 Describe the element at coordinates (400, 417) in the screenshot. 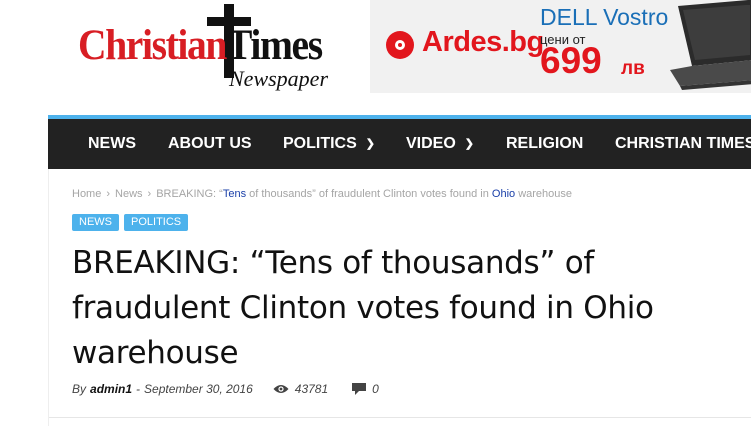

I see `divider` at that location.